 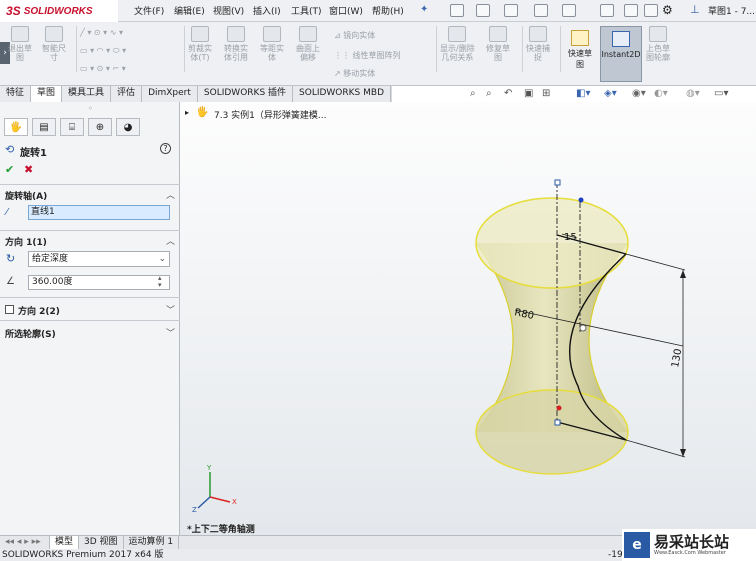 What do you see at coordinates (721, 93) in the screenshot?
I see `view-settings-icon: ▭▾` at bounding box center [721, 93].